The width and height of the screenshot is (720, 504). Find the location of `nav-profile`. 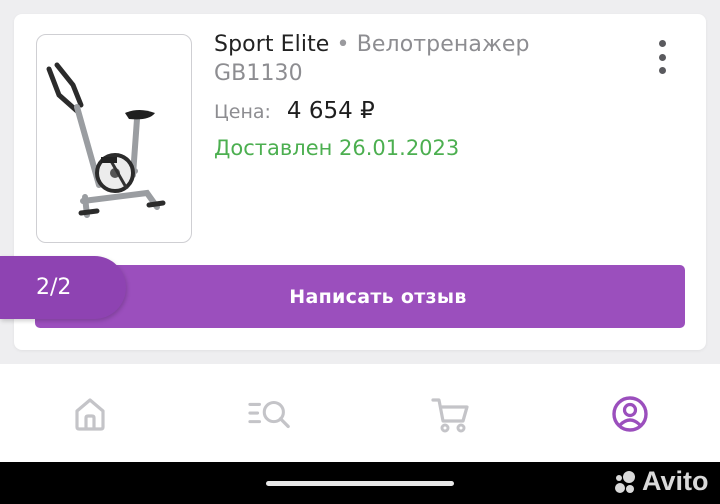

nav-profile is located at coordinates (630, 414).